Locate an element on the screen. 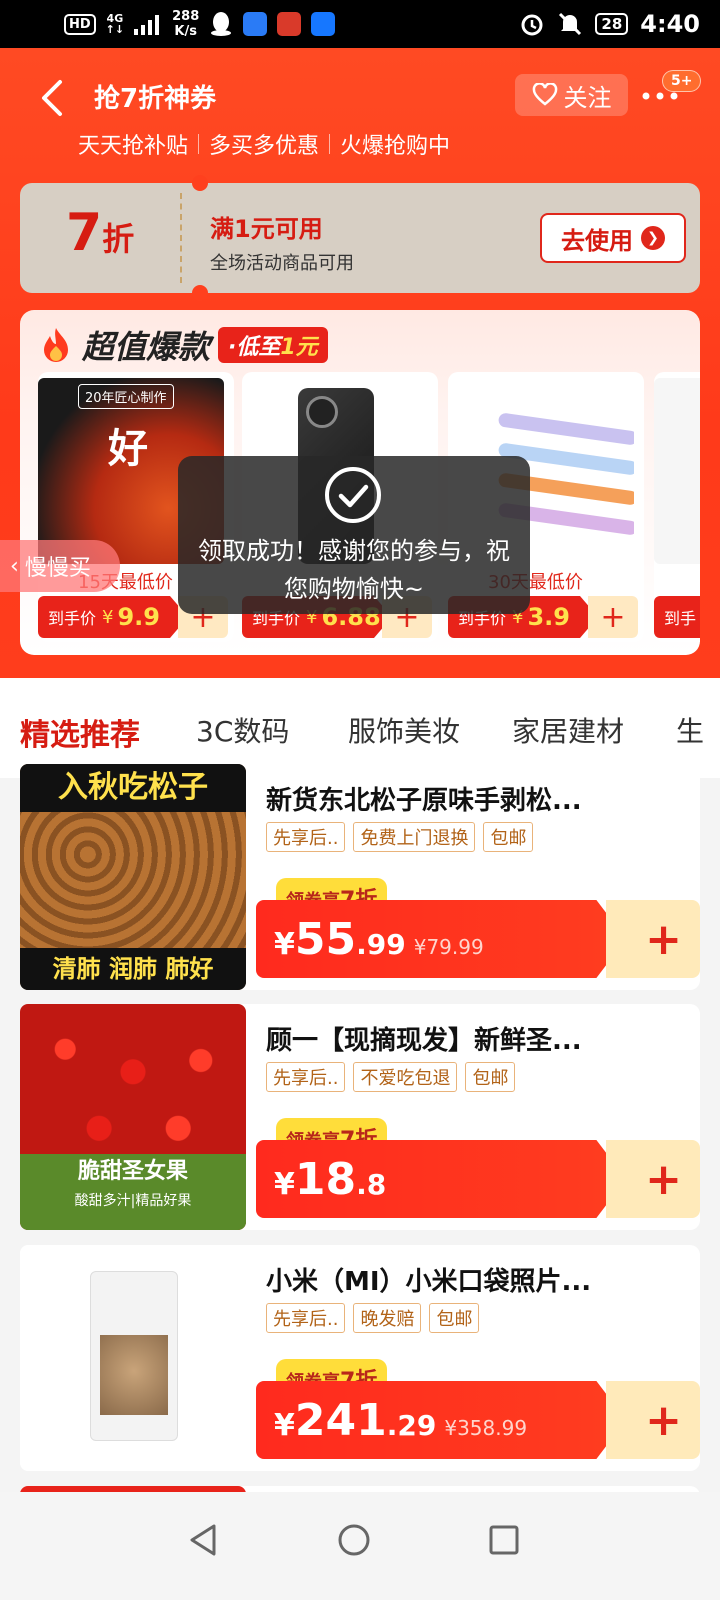  product-tags: 先享后.. 不爱吃包退 包邮 is located at coordinates (391, 1077).